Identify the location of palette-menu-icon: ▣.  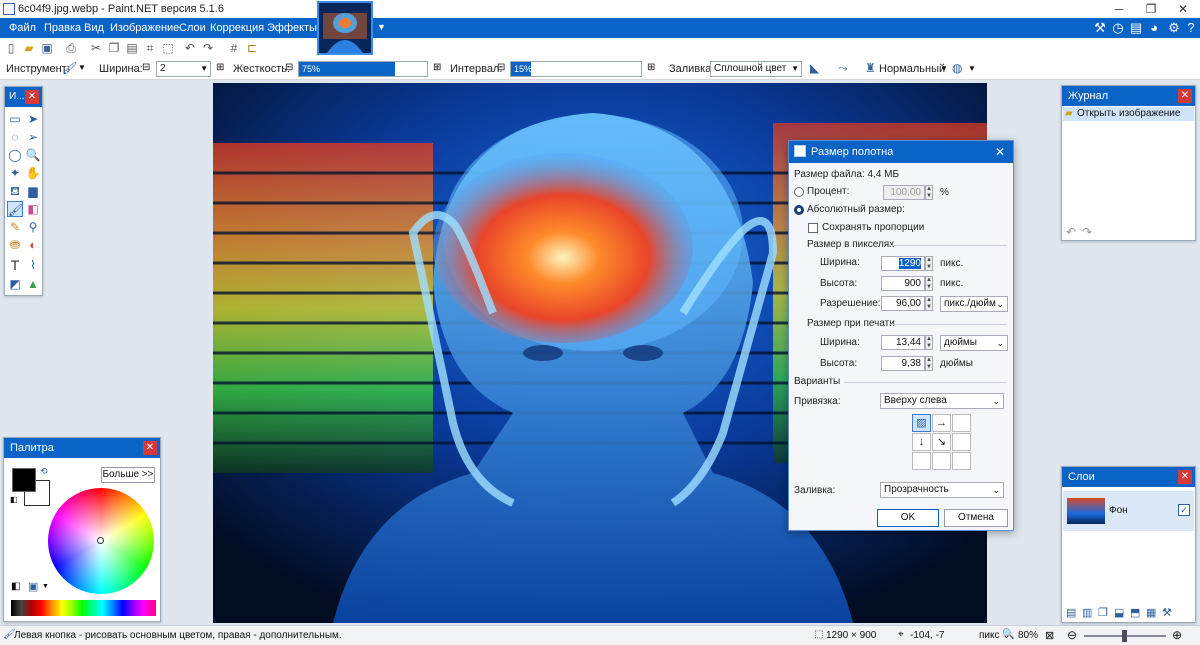
(33, 586).